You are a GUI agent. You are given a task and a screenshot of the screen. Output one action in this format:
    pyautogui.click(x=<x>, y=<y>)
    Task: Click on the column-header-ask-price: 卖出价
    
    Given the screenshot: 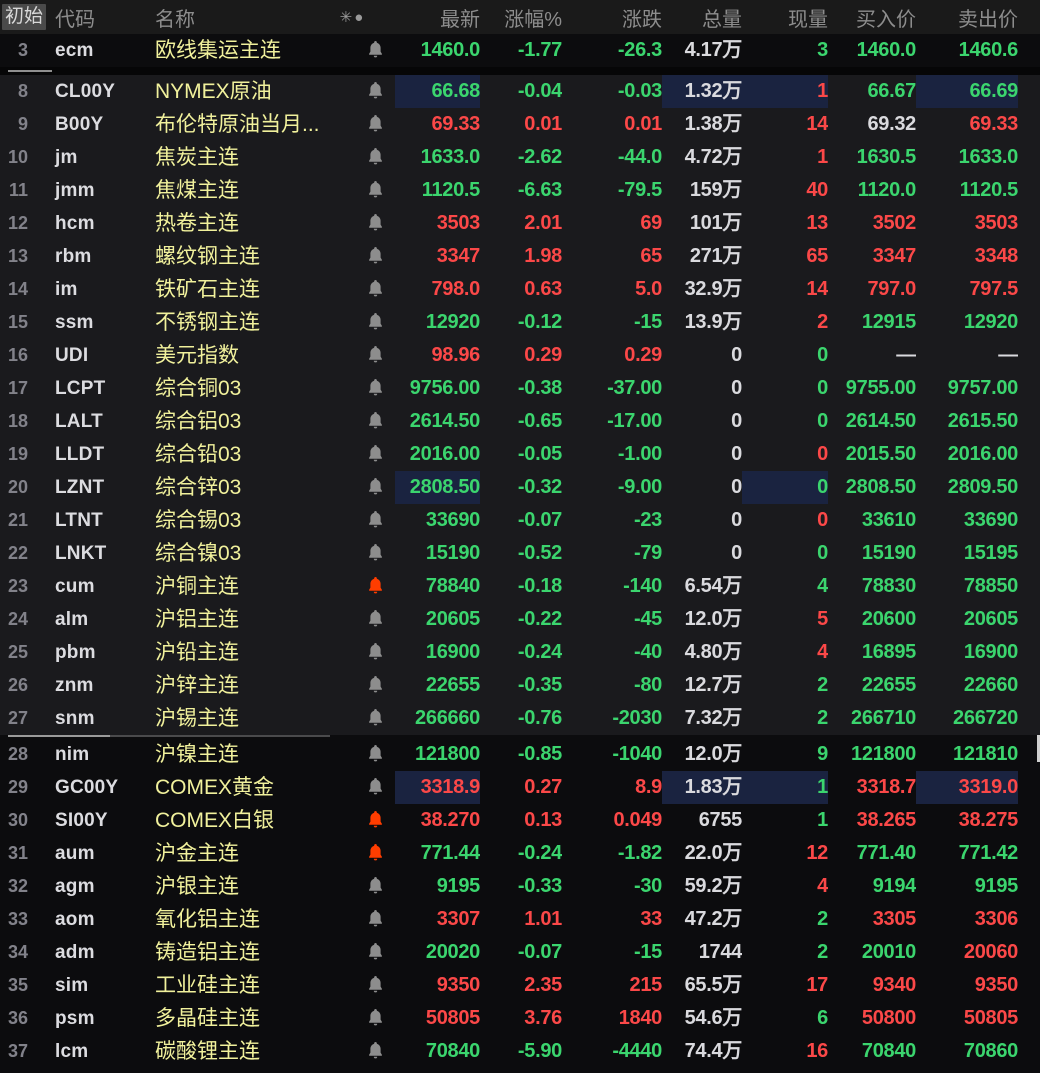 What is the action you would take?
    pyautogui.click(x=967, y=17)
    